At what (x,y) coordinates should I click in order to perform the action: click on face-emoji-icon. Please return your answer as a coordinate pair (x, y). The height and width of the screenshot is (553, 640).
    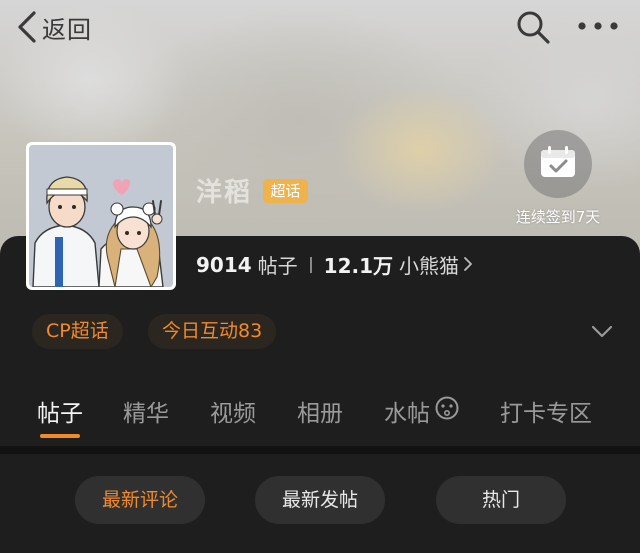
    Looking at the image, I should click on (447, 411).